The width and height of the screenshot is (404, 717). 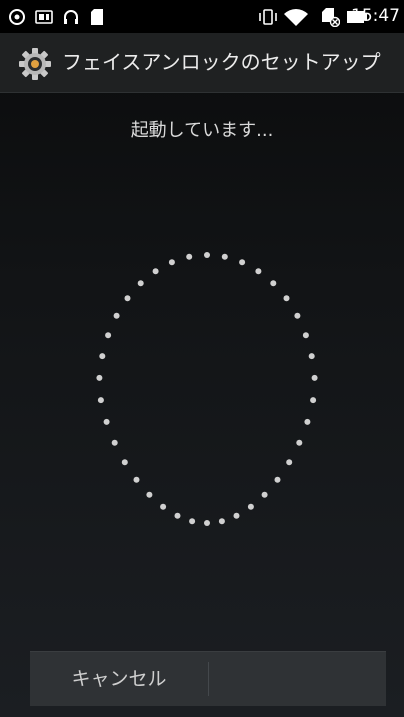 What do you see at coordinates (119, 679) in the screenshot?
I see `cancel-button: キャンセル` at bounding box center [119, 679].